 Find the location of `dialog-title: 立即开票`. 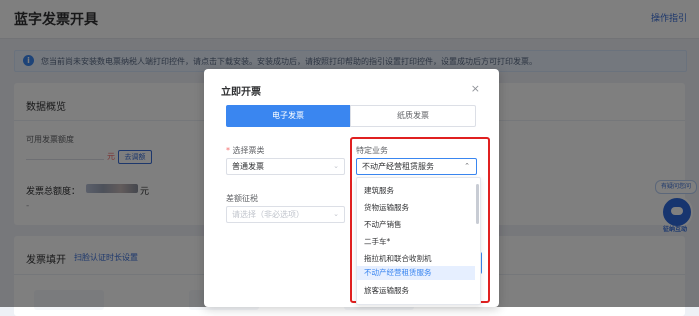

dialog-title: 立即开票 is located at coordinates (241, 92).